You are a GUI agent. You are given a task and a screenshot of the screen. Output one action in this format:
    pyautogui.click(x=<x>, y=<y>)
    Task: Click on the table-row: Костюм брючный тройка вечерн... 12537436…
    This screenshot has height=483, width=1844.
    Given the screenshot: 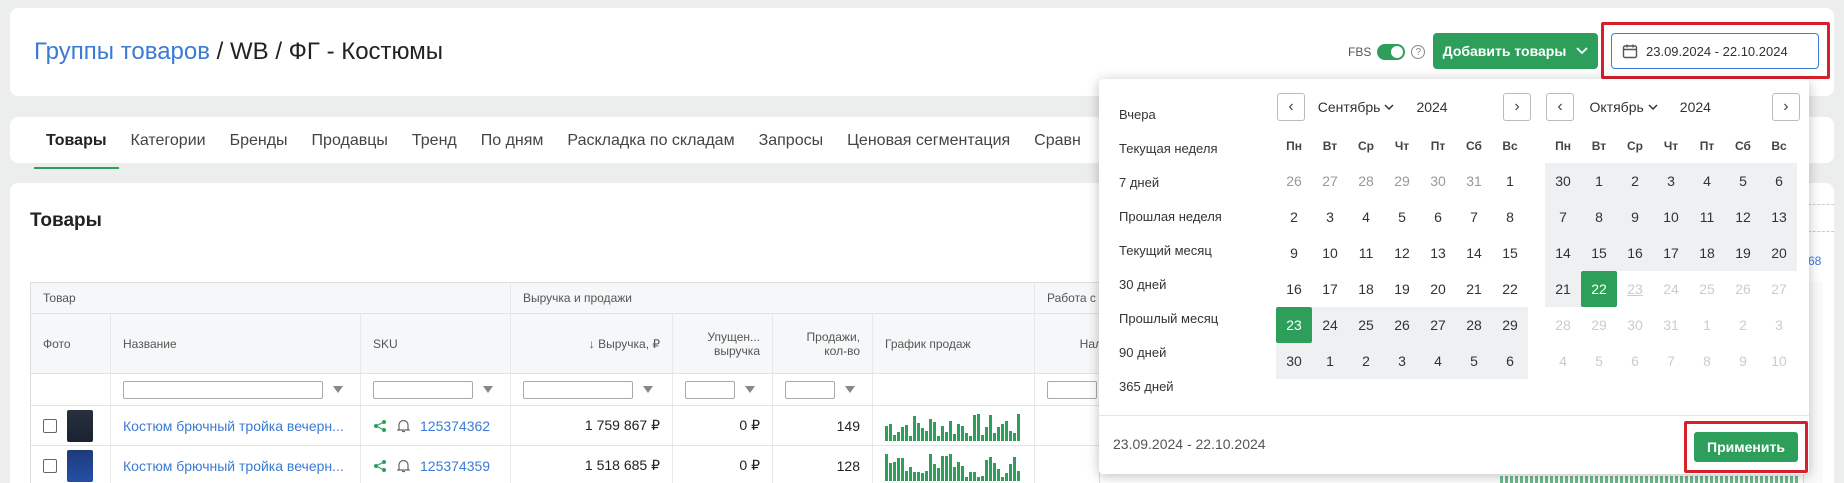 What is the action you would take?
    pyautogui.click(x=565, y=426)
    